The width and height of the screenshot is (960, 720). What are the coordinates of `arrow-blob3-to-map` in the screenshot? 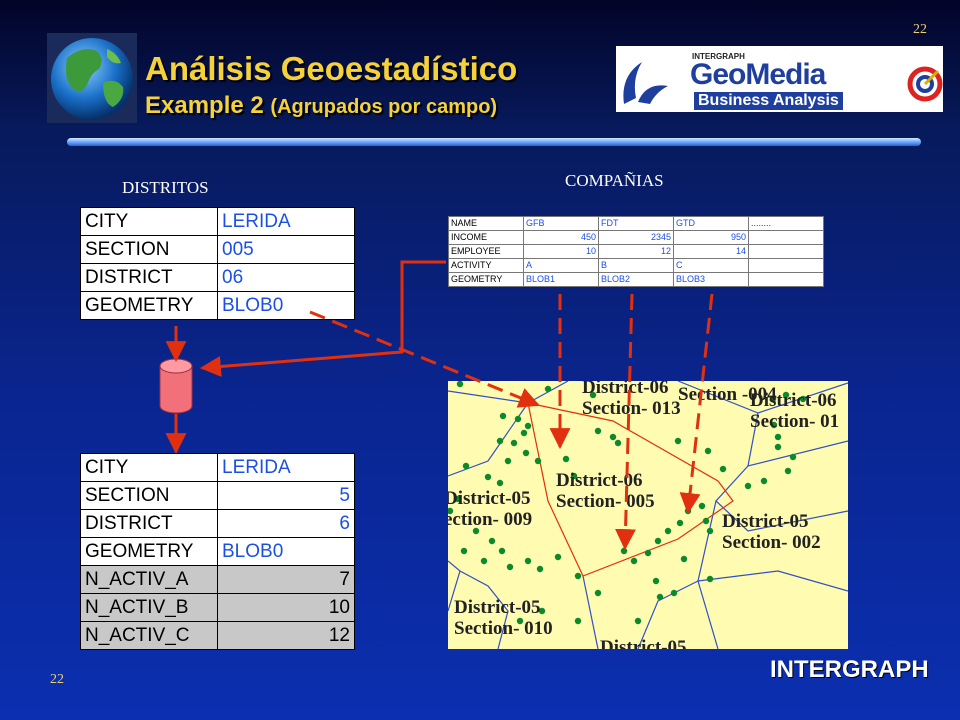 It's located at (696, 404).